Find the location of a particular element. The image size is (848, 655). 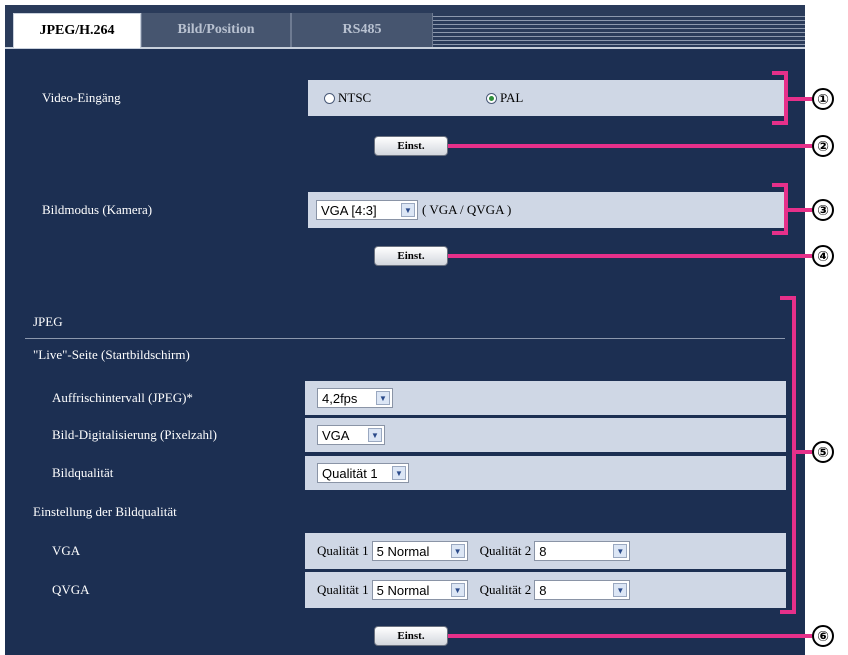

image-quality-value: Qualität 1 is located at coordinates (350, 473).